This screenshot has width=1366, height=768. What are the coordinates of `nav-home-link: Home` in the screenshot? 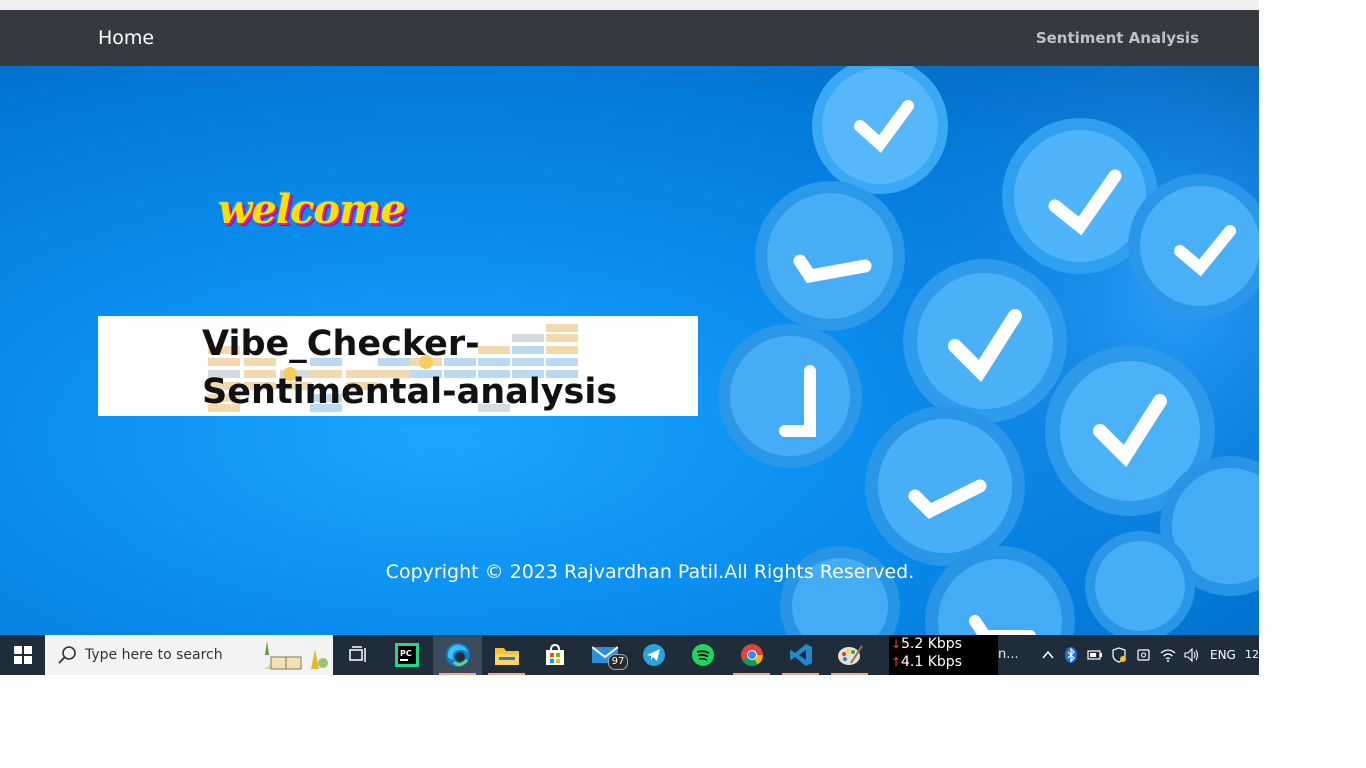 It's located at (126, 38).